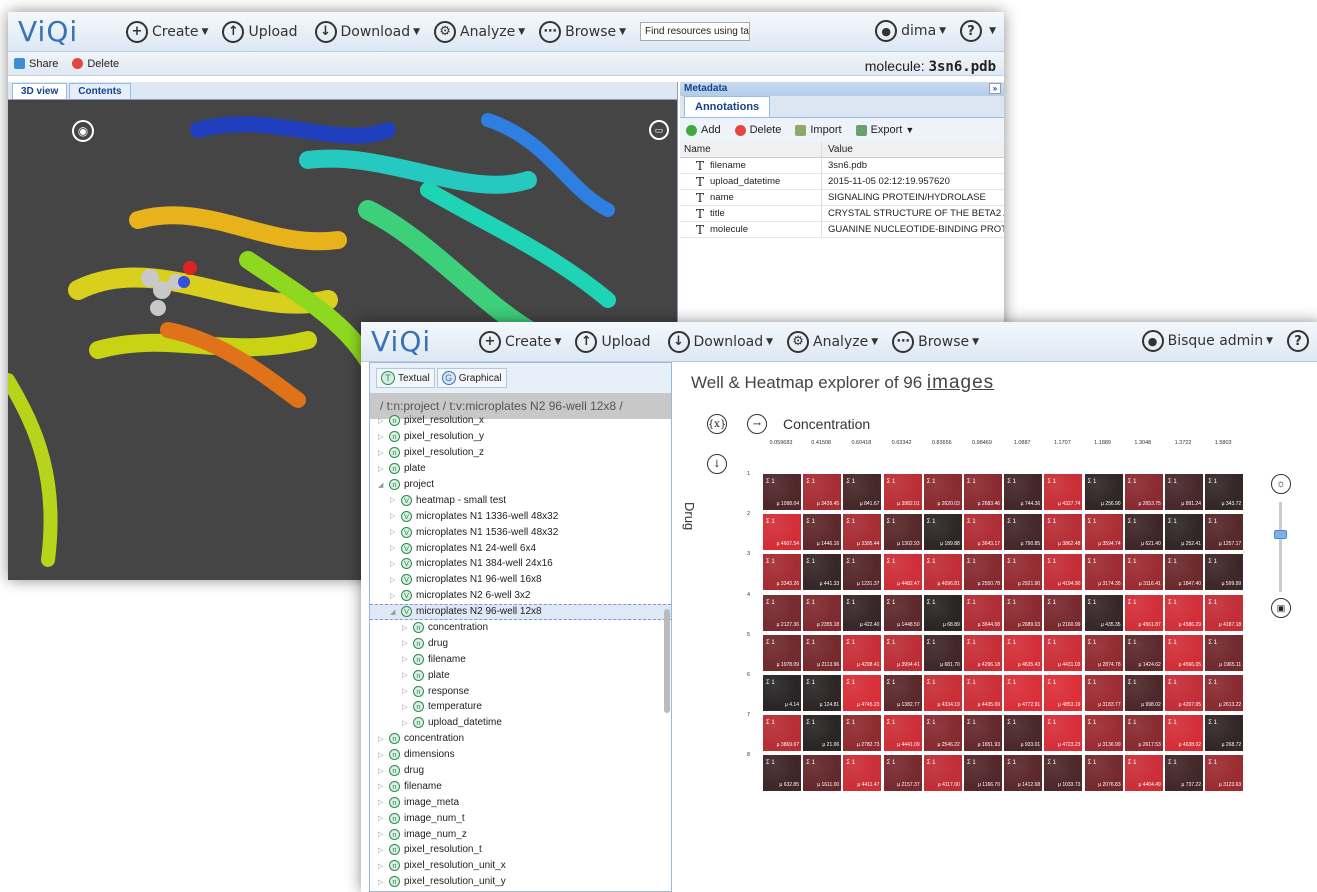  I want to click on heatmap-well: Σ 1 µ 2782.73, so click(862, 733).